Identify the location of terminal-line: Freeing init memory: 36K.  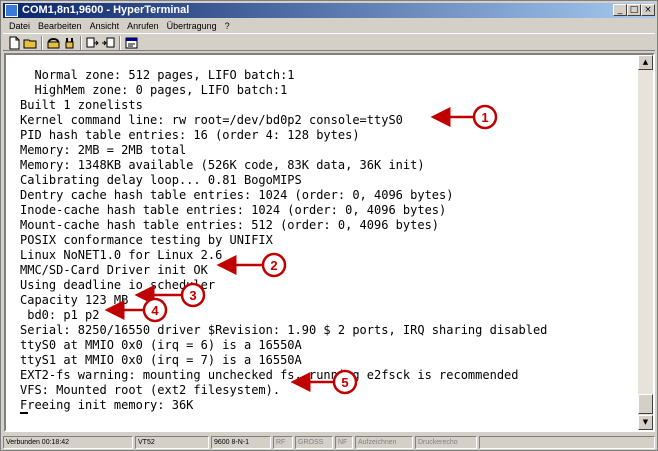
(107, 405).